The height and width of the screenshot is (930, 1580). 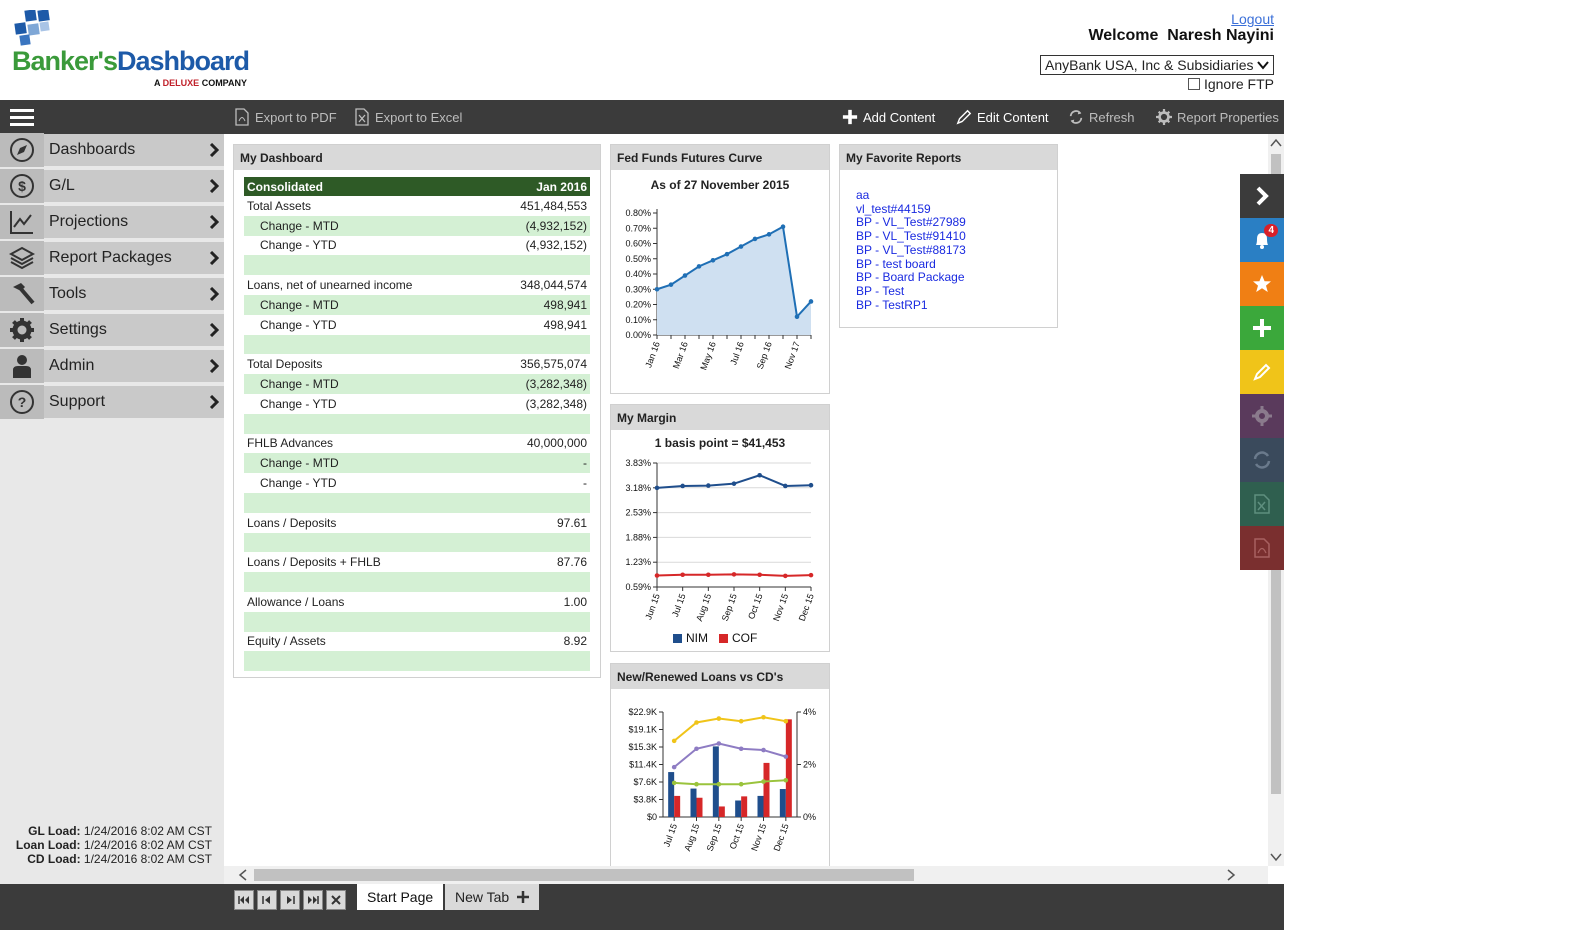 What do you see at coordinates (1193, 84) in the screenshot?
I see `ignore-ftp-checkbox` at bounding box center [1193, 84].